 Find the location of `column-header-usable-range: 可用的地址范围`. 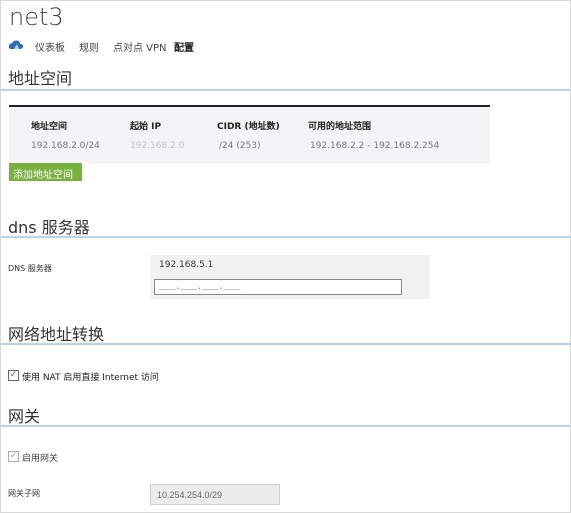

column-header-usable-range: 可用的地址范围 is located at coordinates (340, 127).